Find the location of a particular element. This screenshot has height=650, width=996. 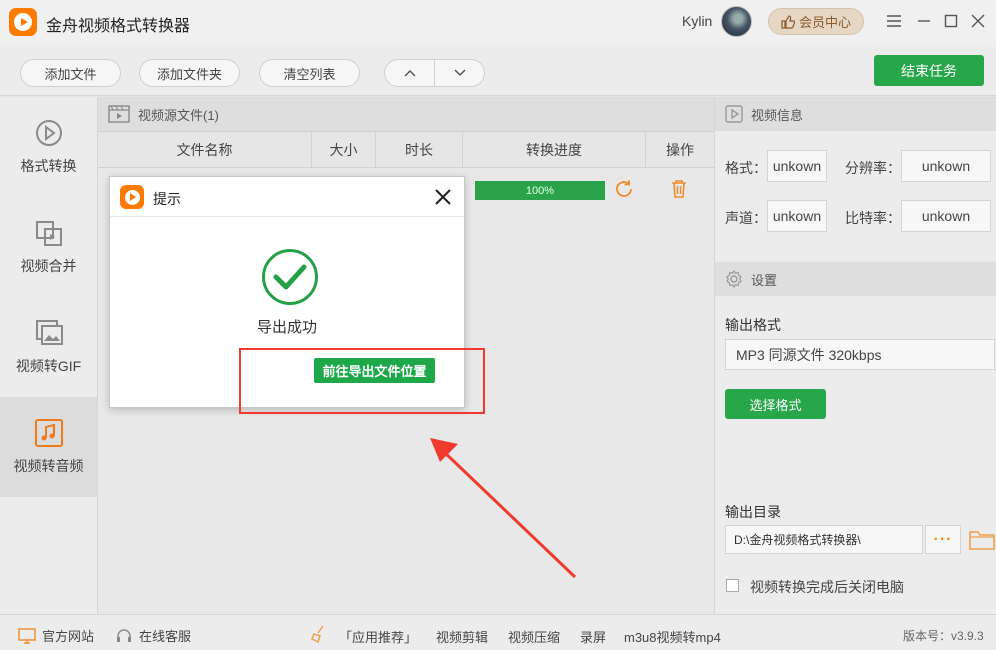

refresh-icon is located at coordinates (624, 189).